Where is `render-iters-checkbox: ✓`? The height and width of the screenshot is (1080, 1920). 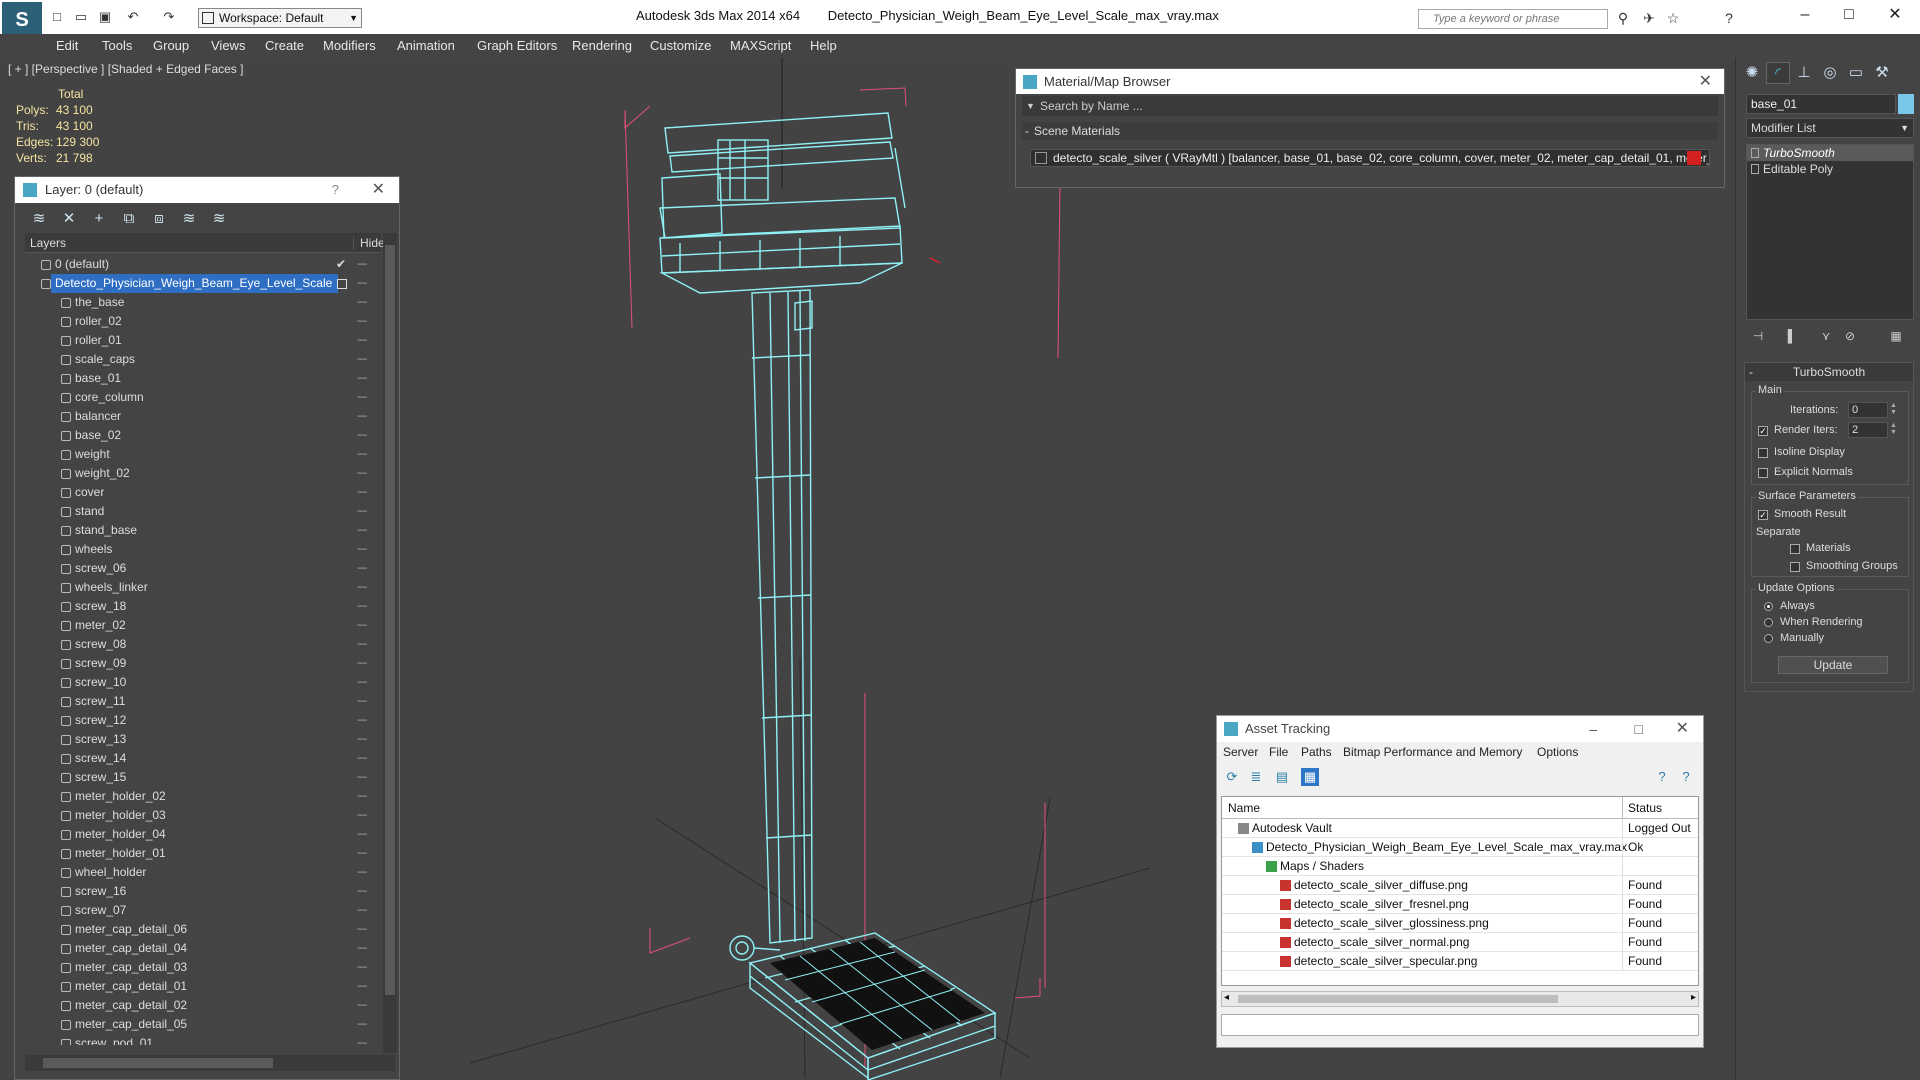
render-iters-checkbox: ✓ is located at coordinates (1763, 431).